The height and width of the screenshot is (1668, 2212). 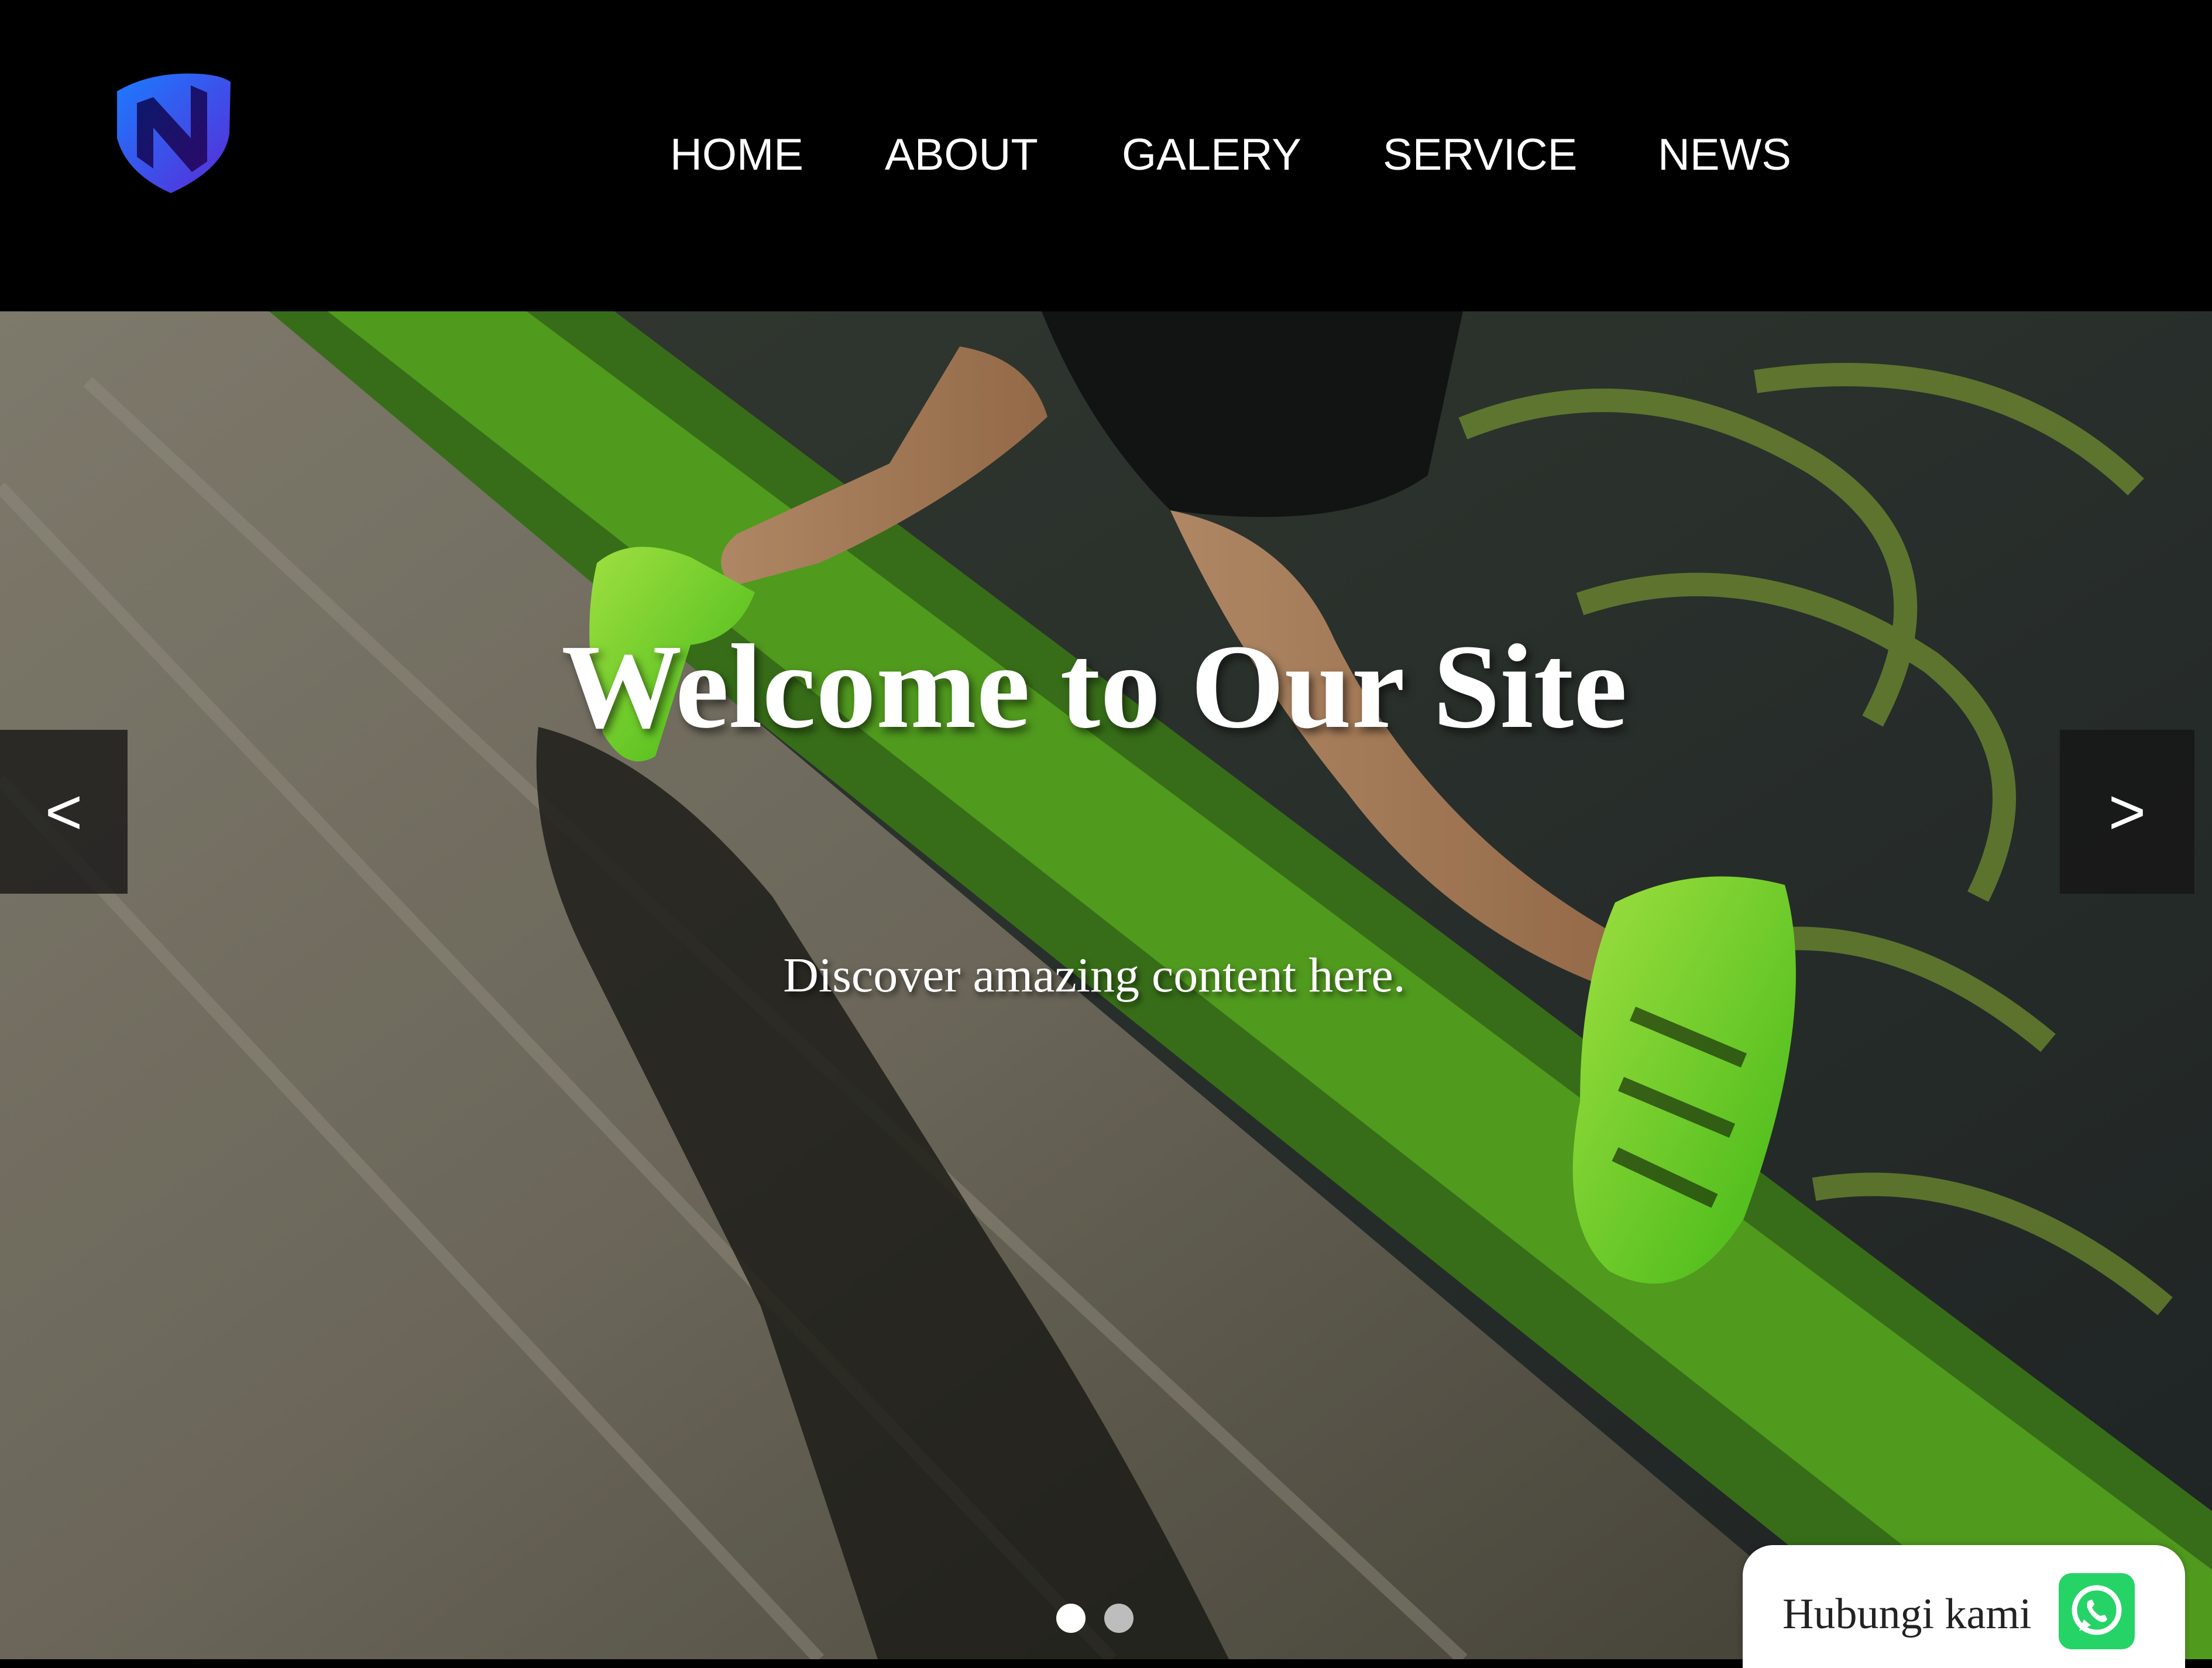 What do you see at coordinates (1480, 155) in the screenshot?
I see `nav-service: SERVICE` at bounding box center [1480, 155].